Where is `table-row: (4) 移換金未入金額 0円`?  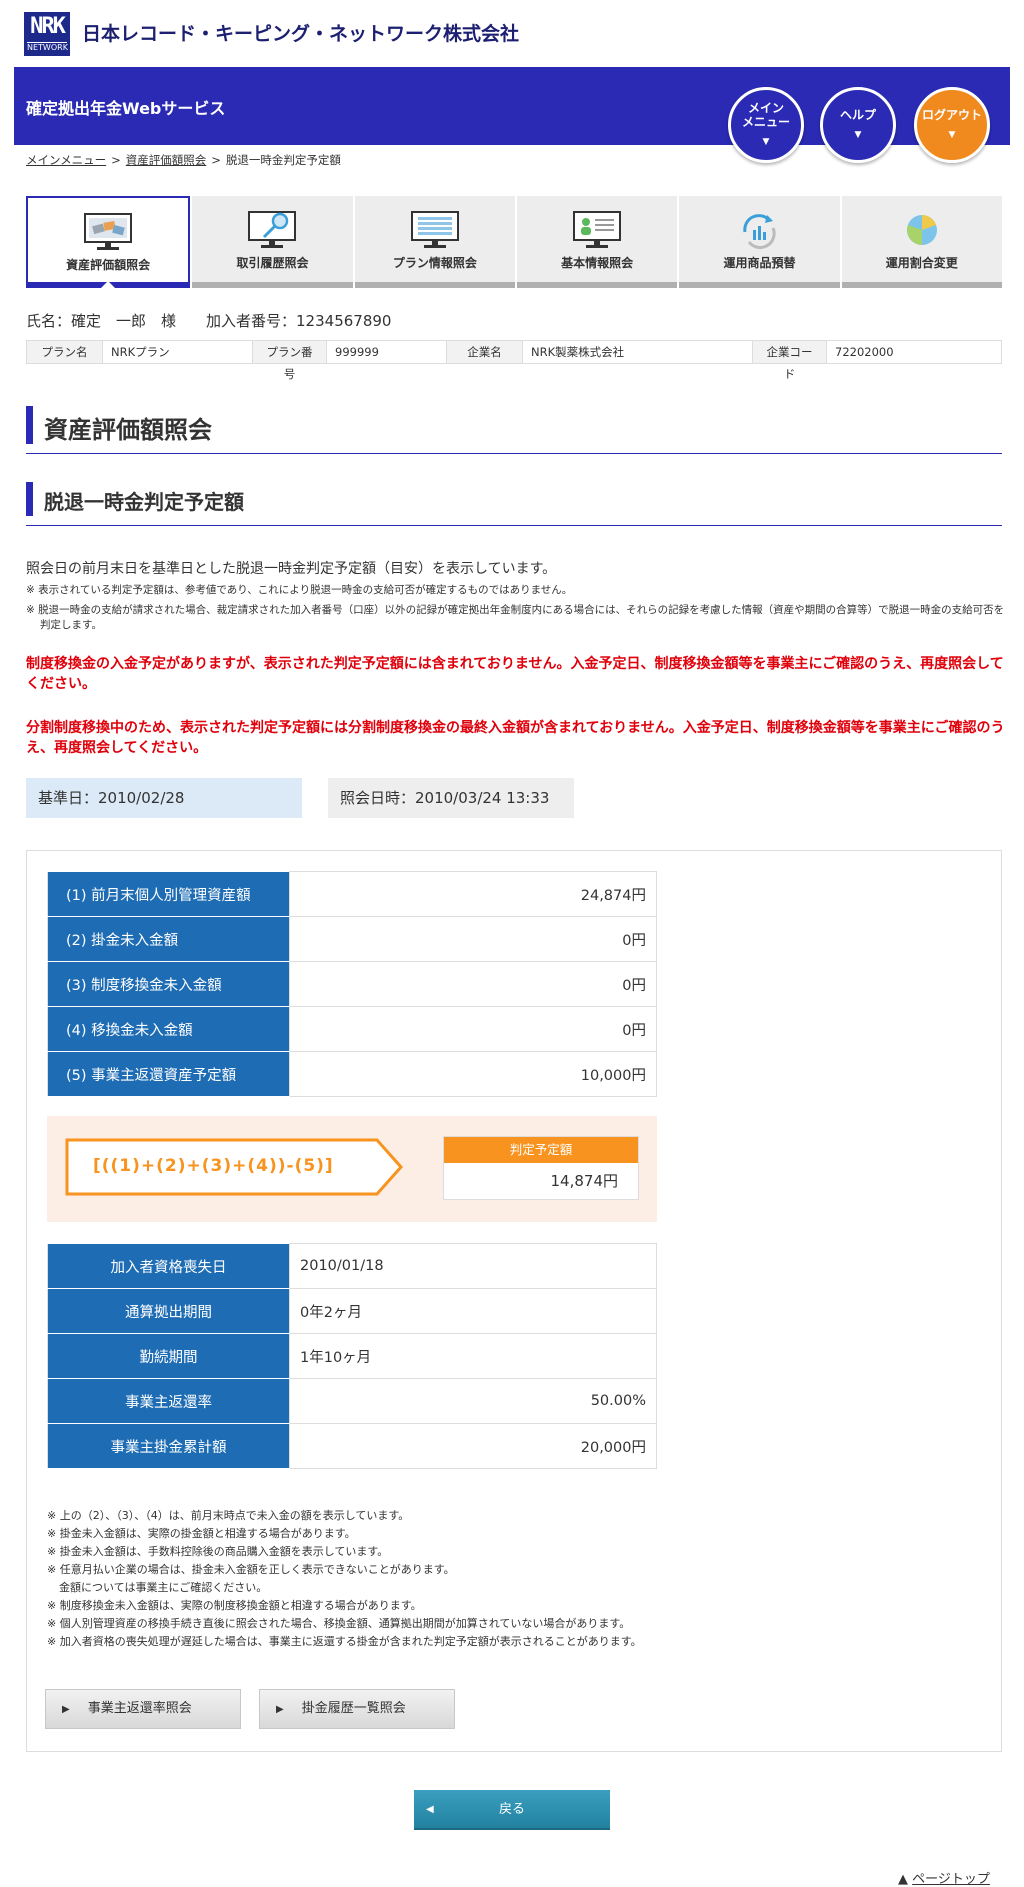 table-row: (4) 移換金未入金額 0円 is located at coordinates (352, 1029).